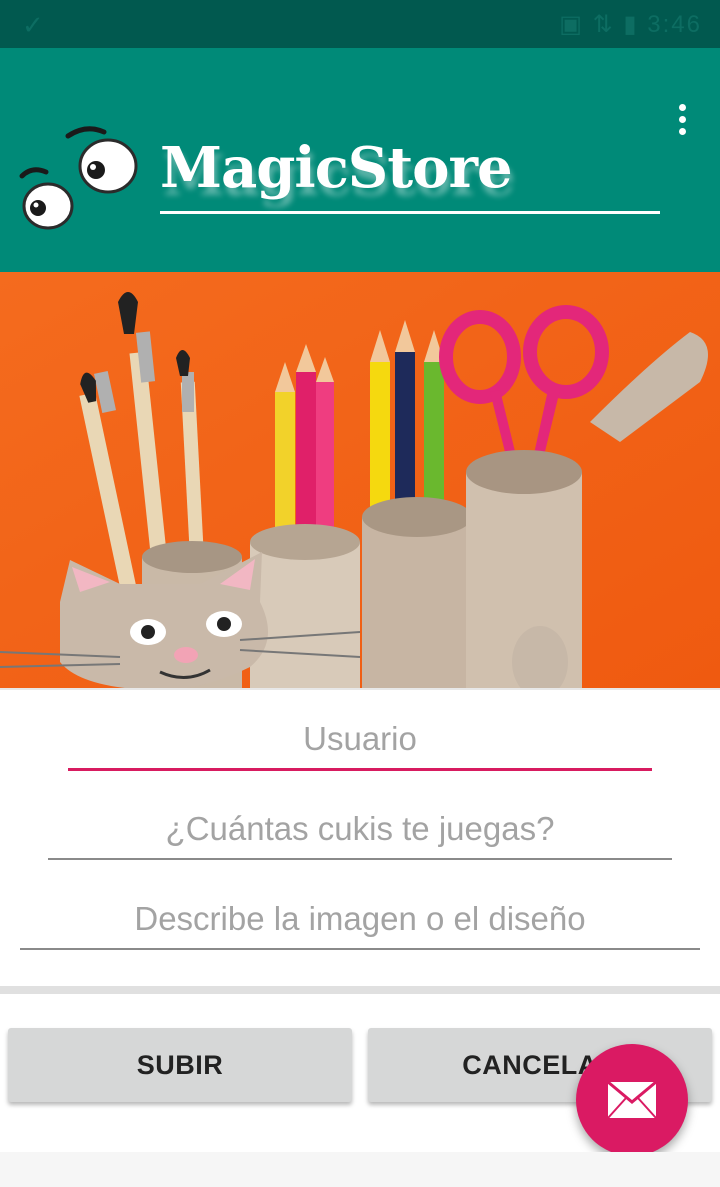  I want to click on eyes-logo-icon, so click(78, 178).